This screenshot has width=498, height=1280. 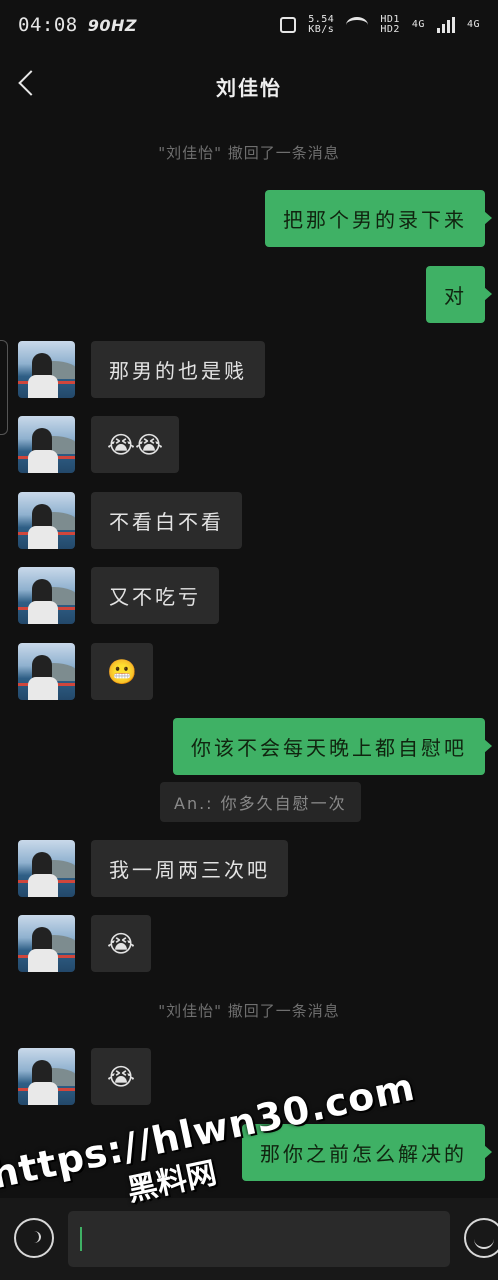 I want to click on input-bar, so click(x=249, y=1239).